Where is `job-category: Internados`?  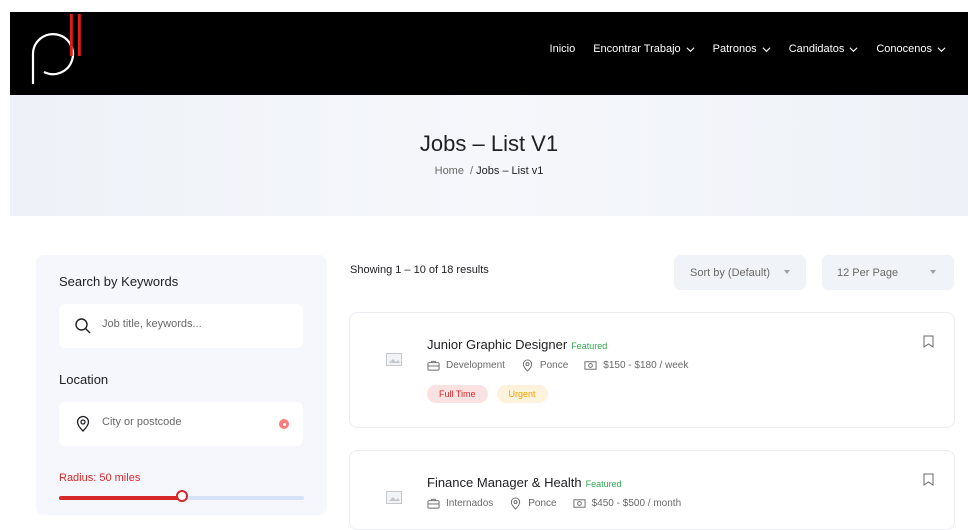
job-category: Internados is located at coordinates (460, 503).